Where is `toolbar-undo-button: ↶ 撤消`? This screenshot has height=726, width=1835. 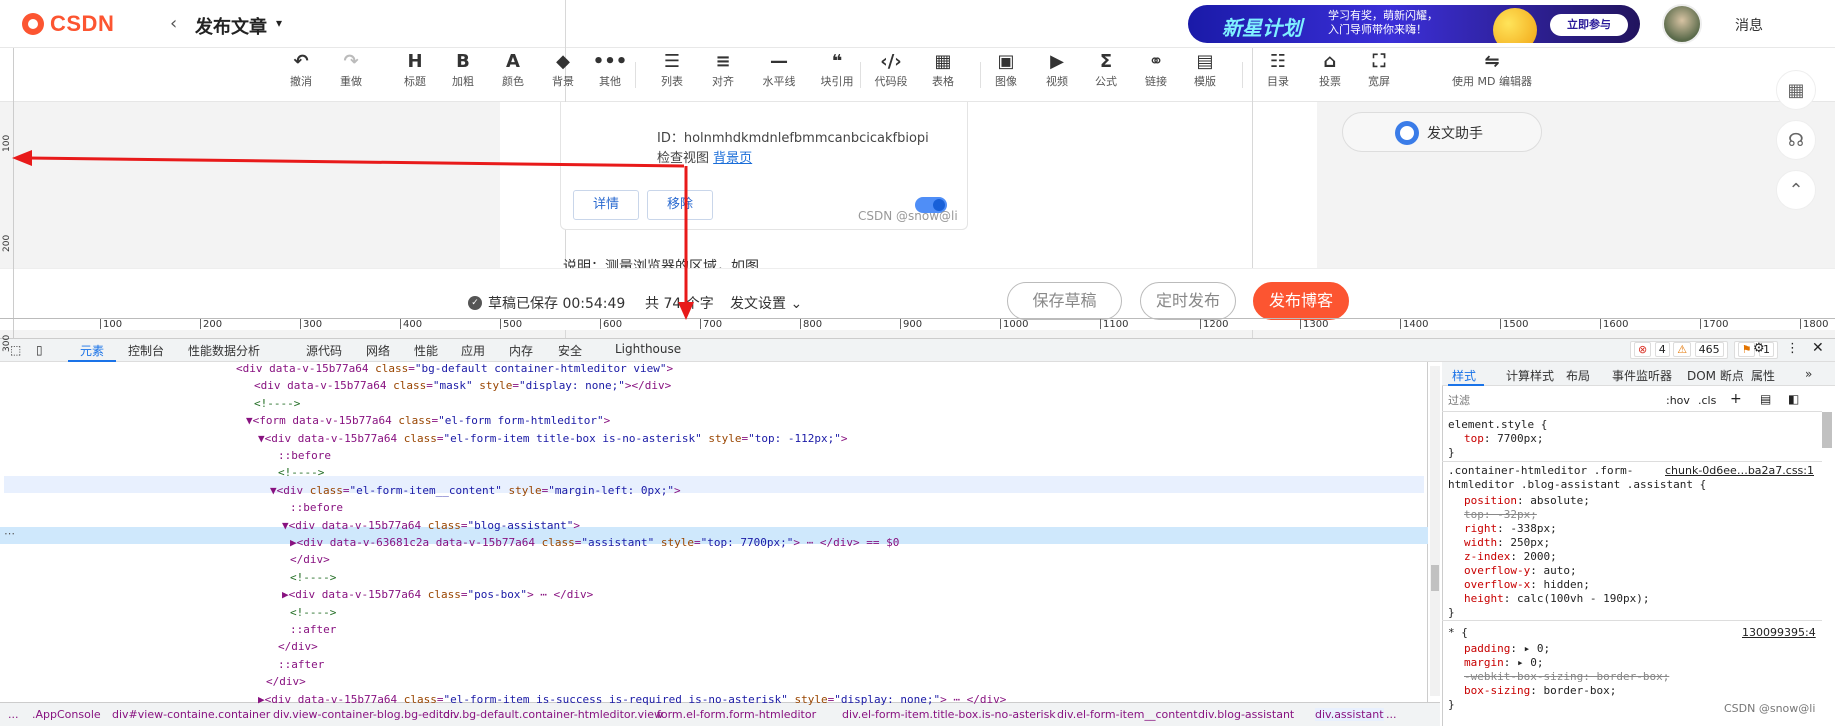
toolbar-undo-button: ↶ 撤消 is located at coordinates (301, 75).